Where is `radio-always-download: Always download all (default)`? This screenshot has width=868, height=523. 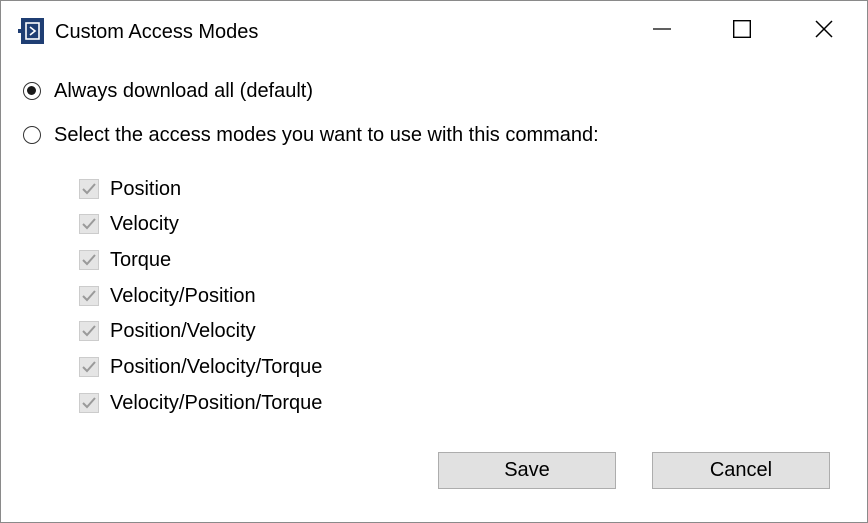
radio-always-download: Always download all (default) is located at coordinates (168, 91).